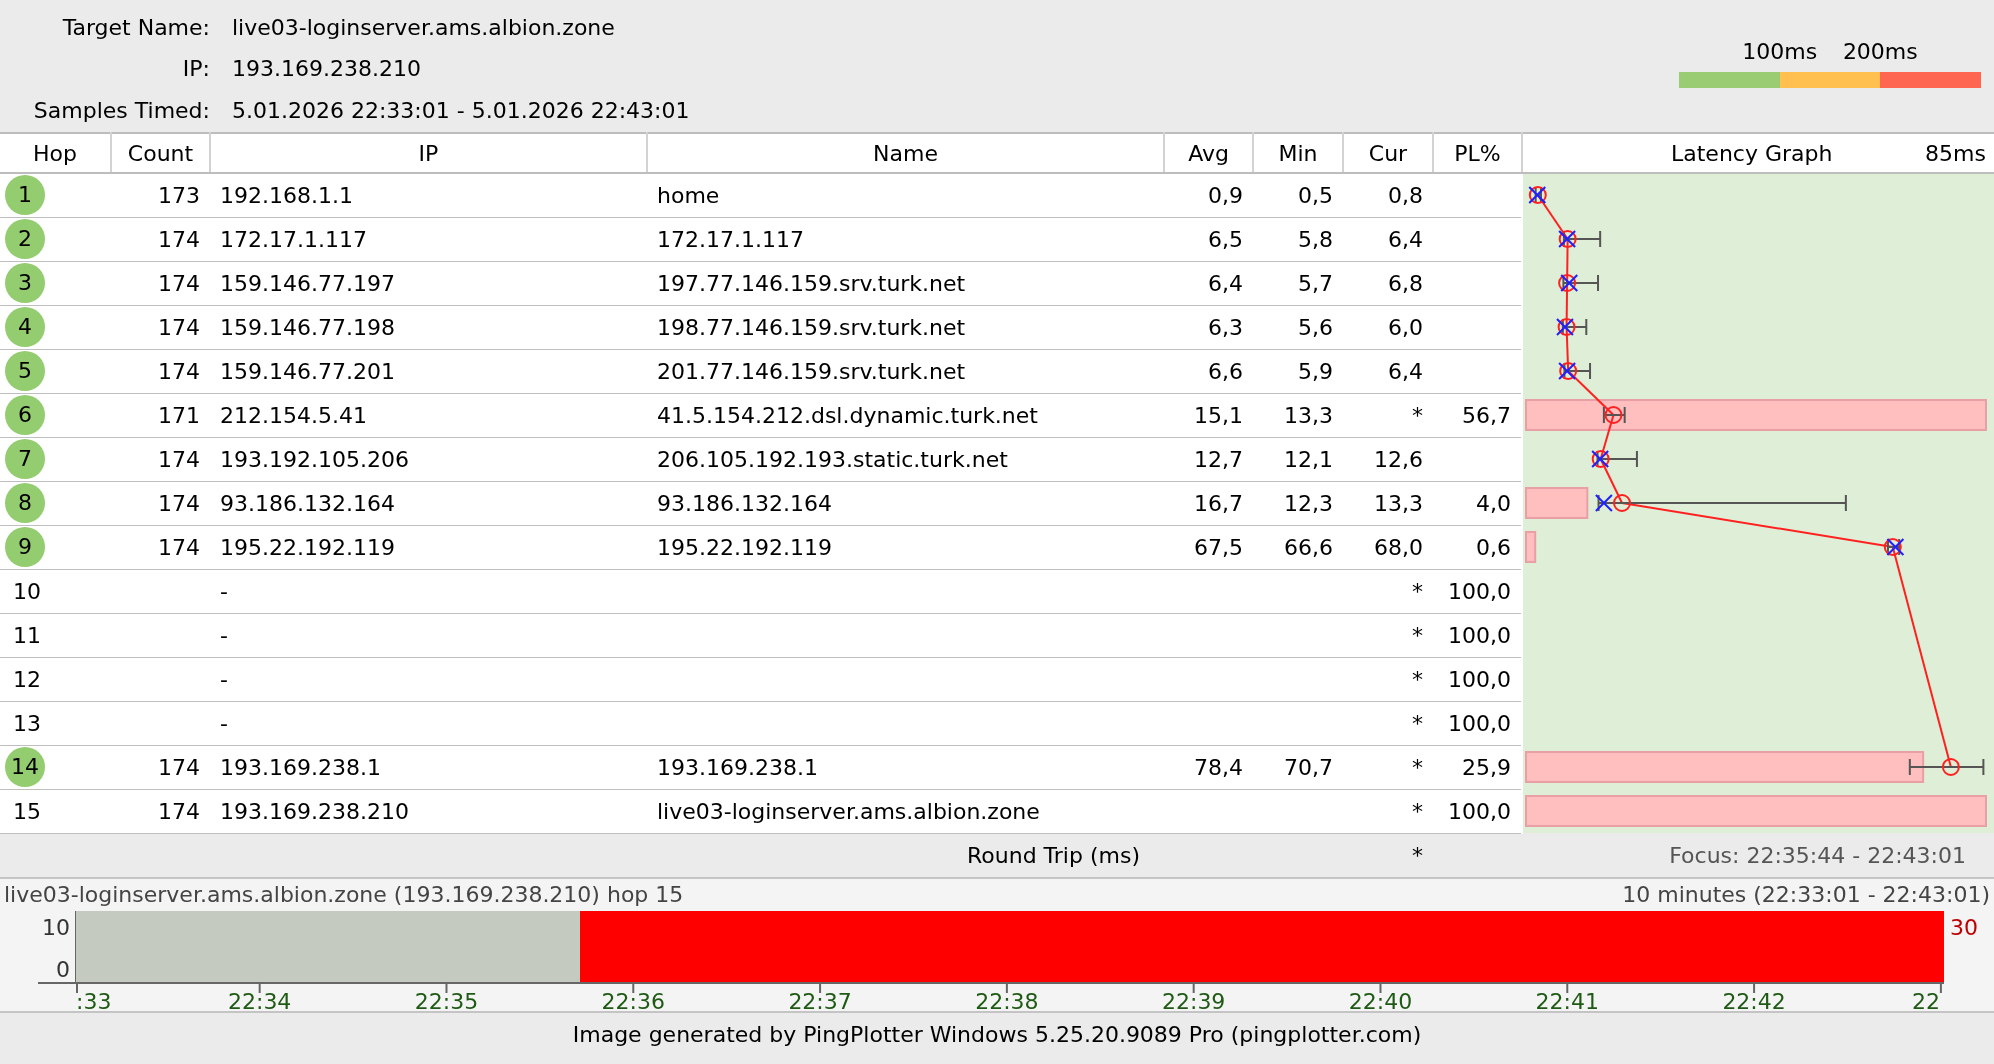  Describe the element at coordinates (1225, 239) in the screenshot. I see `table-cell: 6,5` at that location.